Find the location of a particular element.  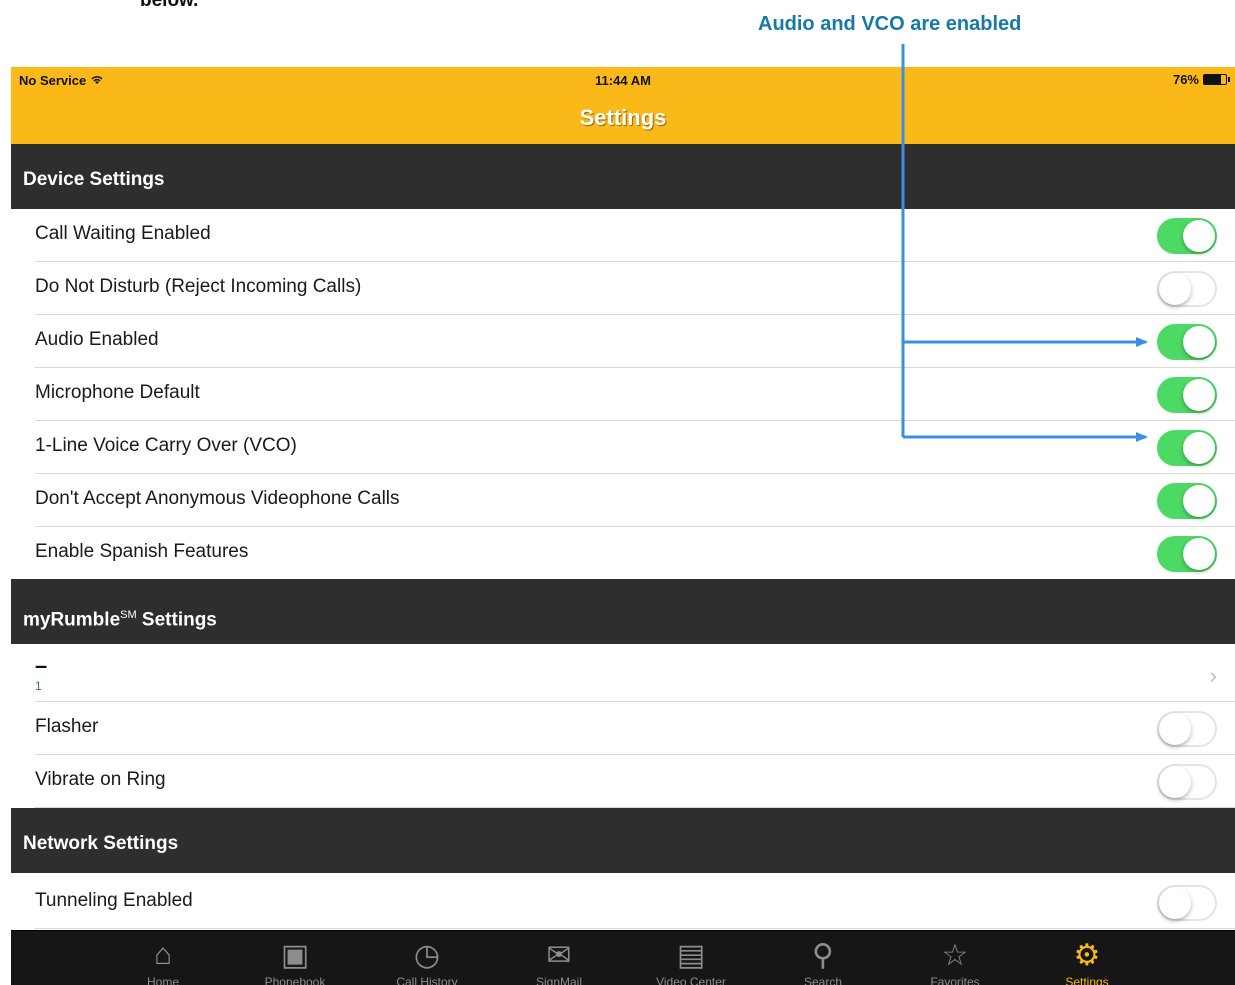

setting-label: Do Not Disturb (Reject Incoming Calls) is located at coordinates (198, 286).